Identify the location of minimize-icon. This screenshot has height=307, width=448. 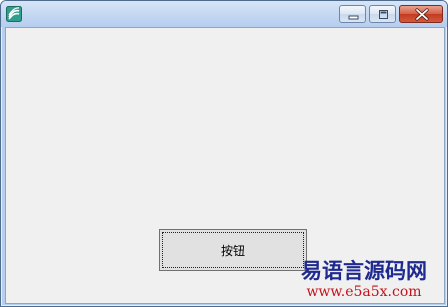
(353, 17).